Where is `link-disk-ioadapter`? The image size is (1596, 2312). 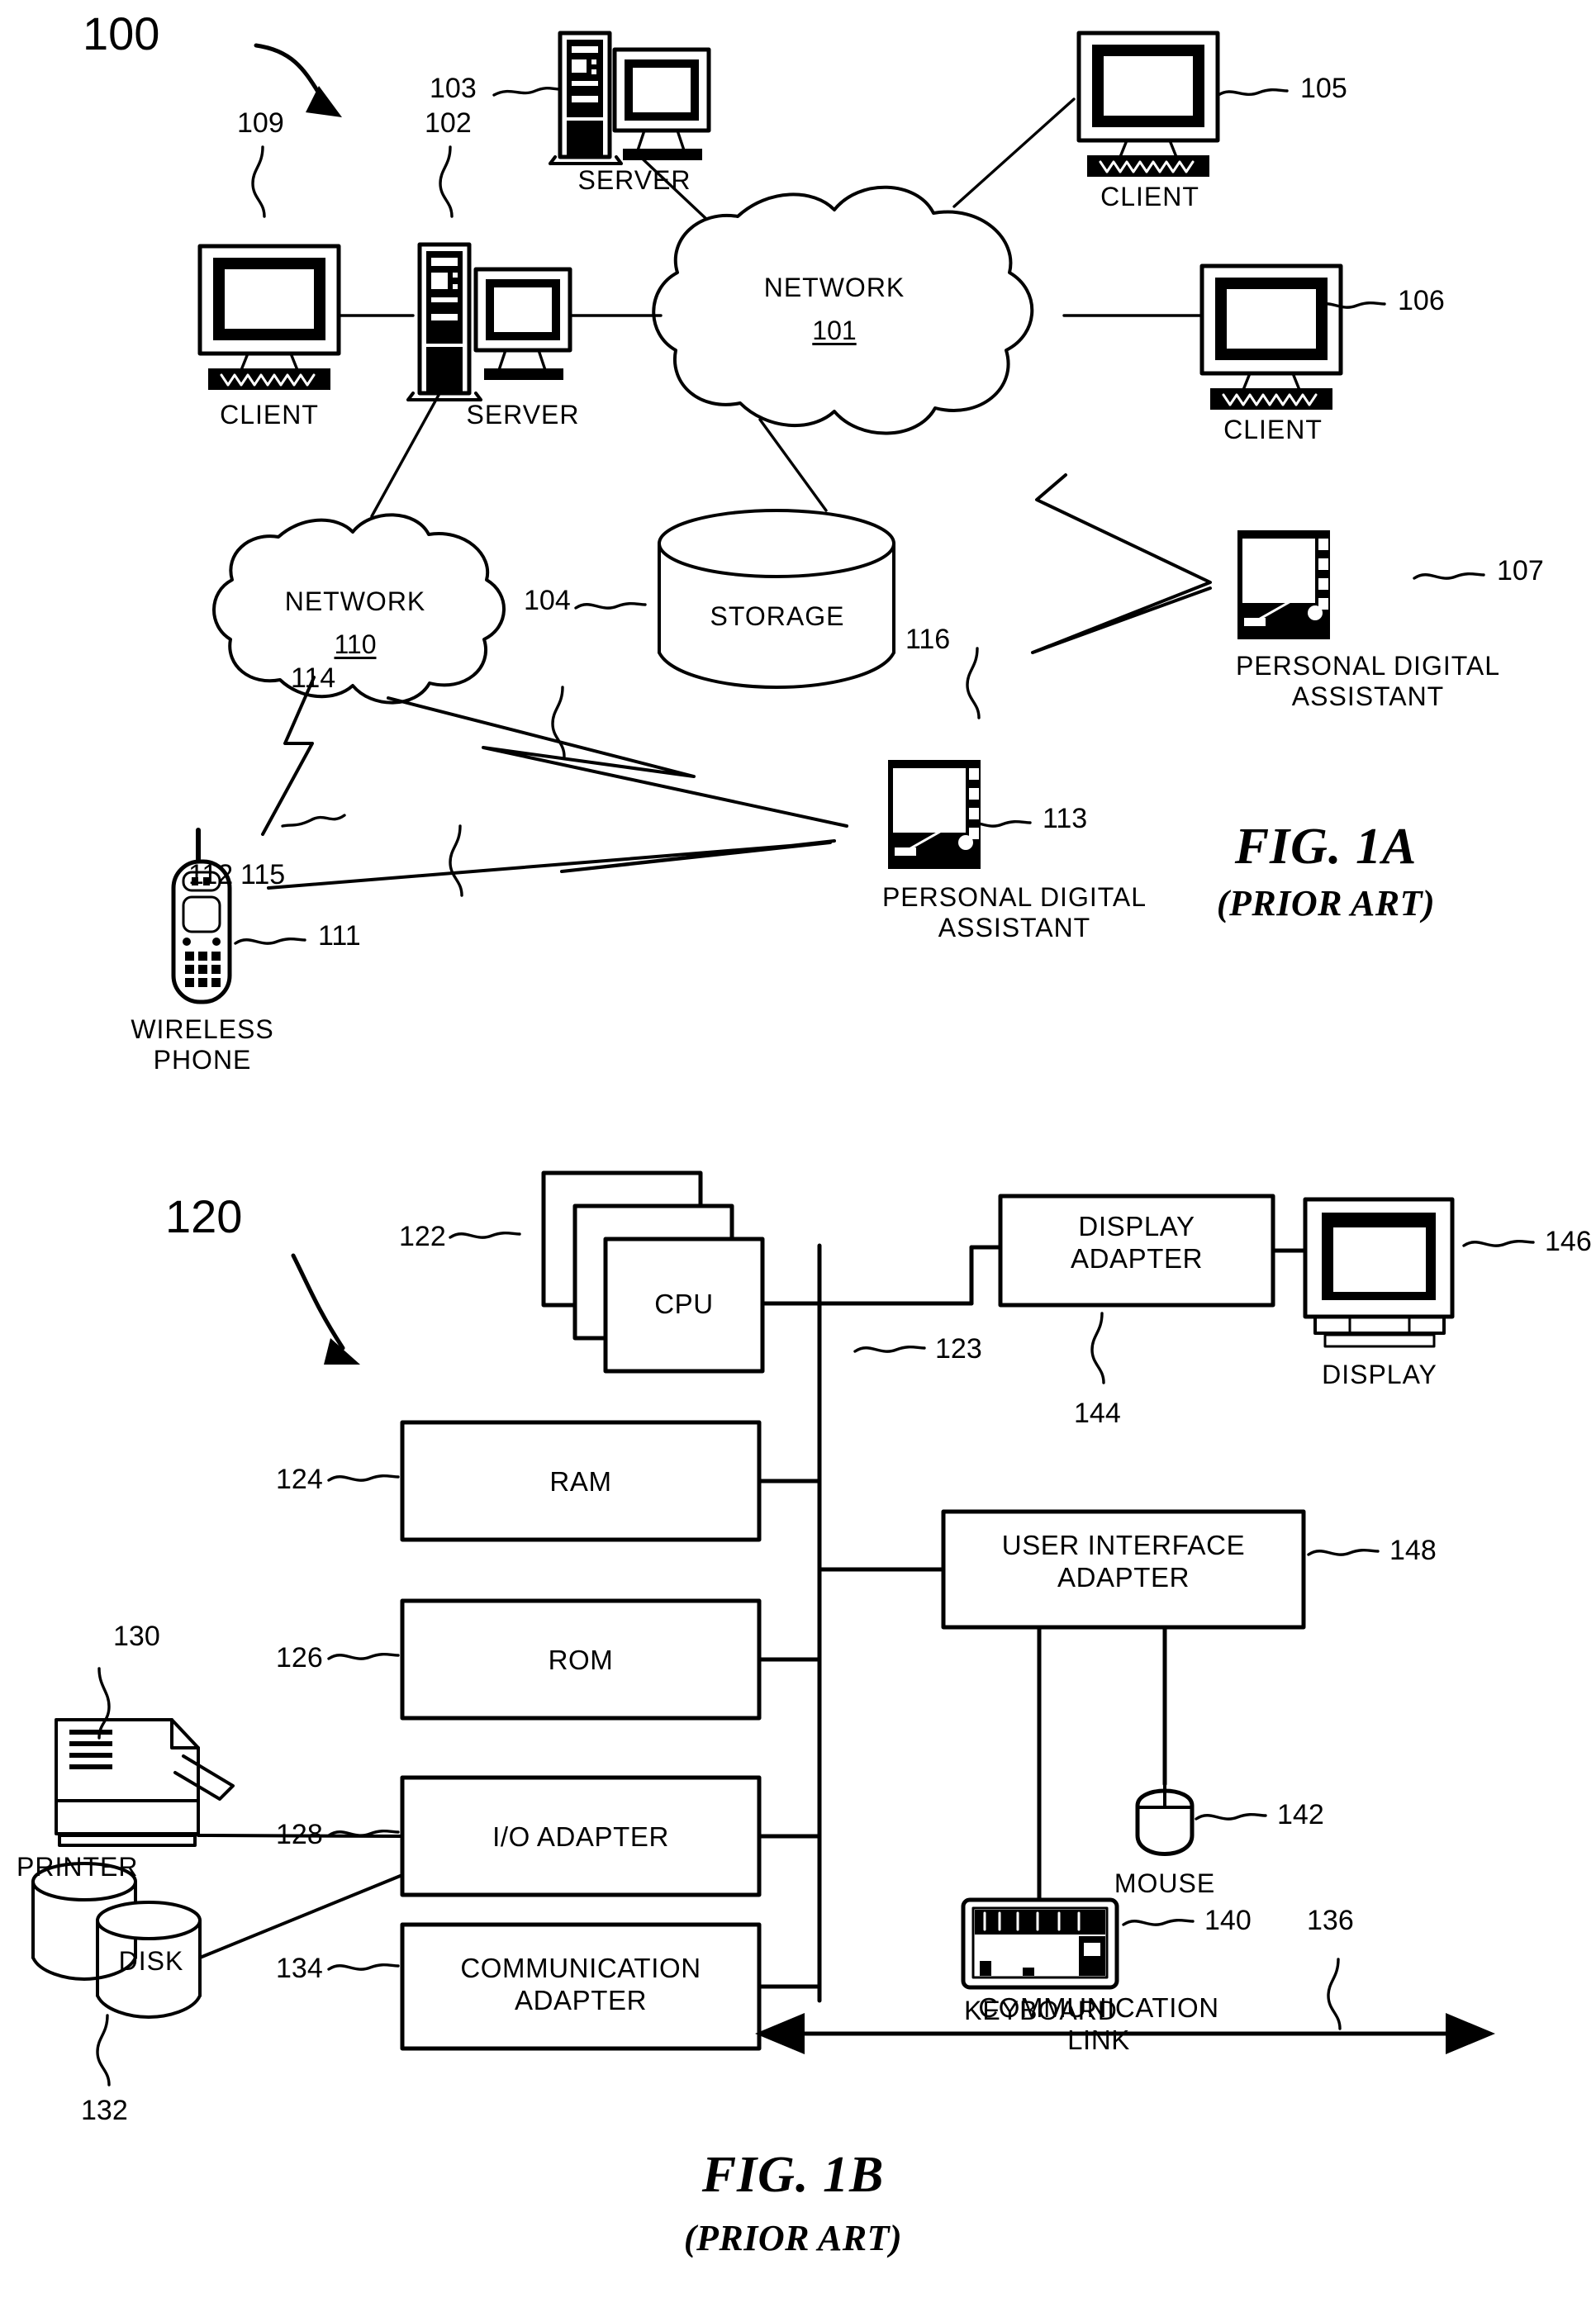 link-disk-ioadapter is located at coordinates (301, 1916).